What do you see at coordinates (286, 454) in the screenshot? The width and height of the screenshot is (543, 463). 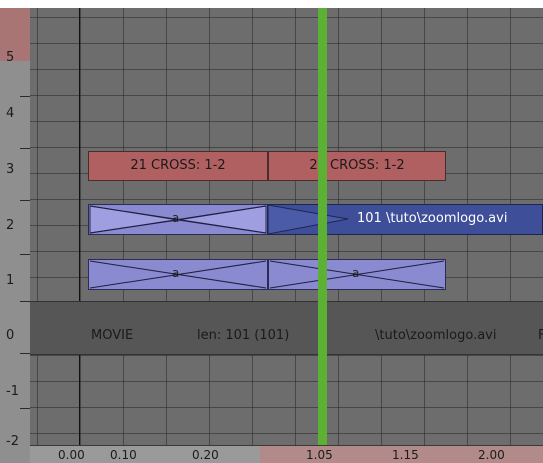 I see `frame-ruler: 0.00 0.10 0.20 1.05 1.15 2.00` at bounding box center [286, 454].